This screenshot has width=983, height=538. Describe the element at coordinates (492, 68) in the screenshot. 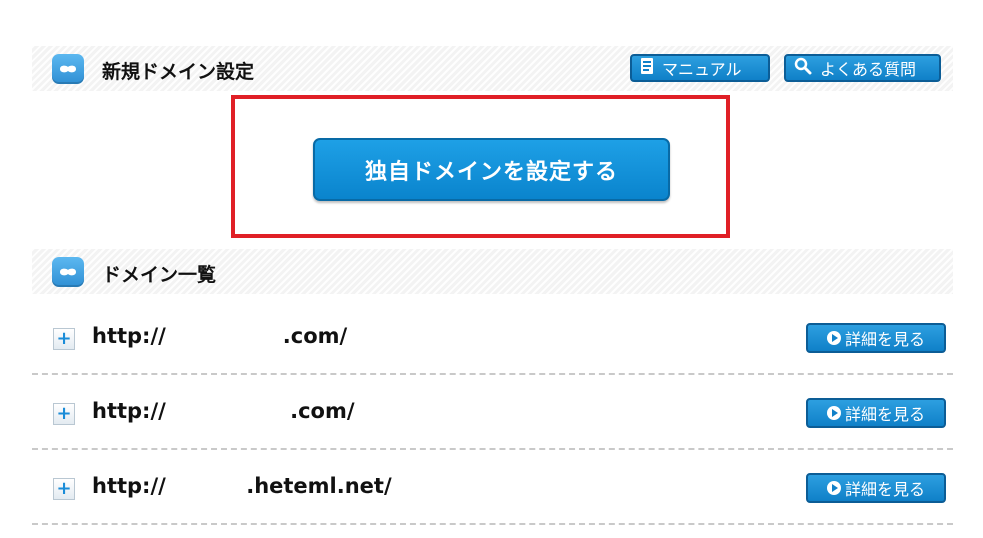

I see `new-domain-section-header: 新規ドメイン設定 マニュアル よくある質問` at that location.